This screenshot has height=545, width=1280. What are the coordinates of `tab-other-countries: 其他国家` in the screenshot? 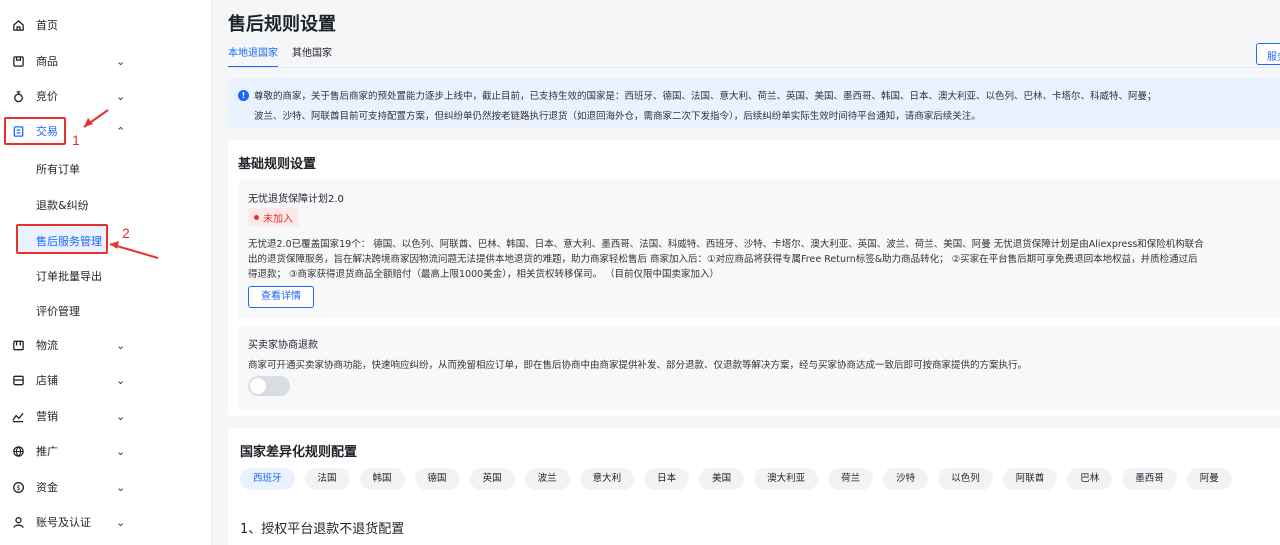 It's located at (312, 56).